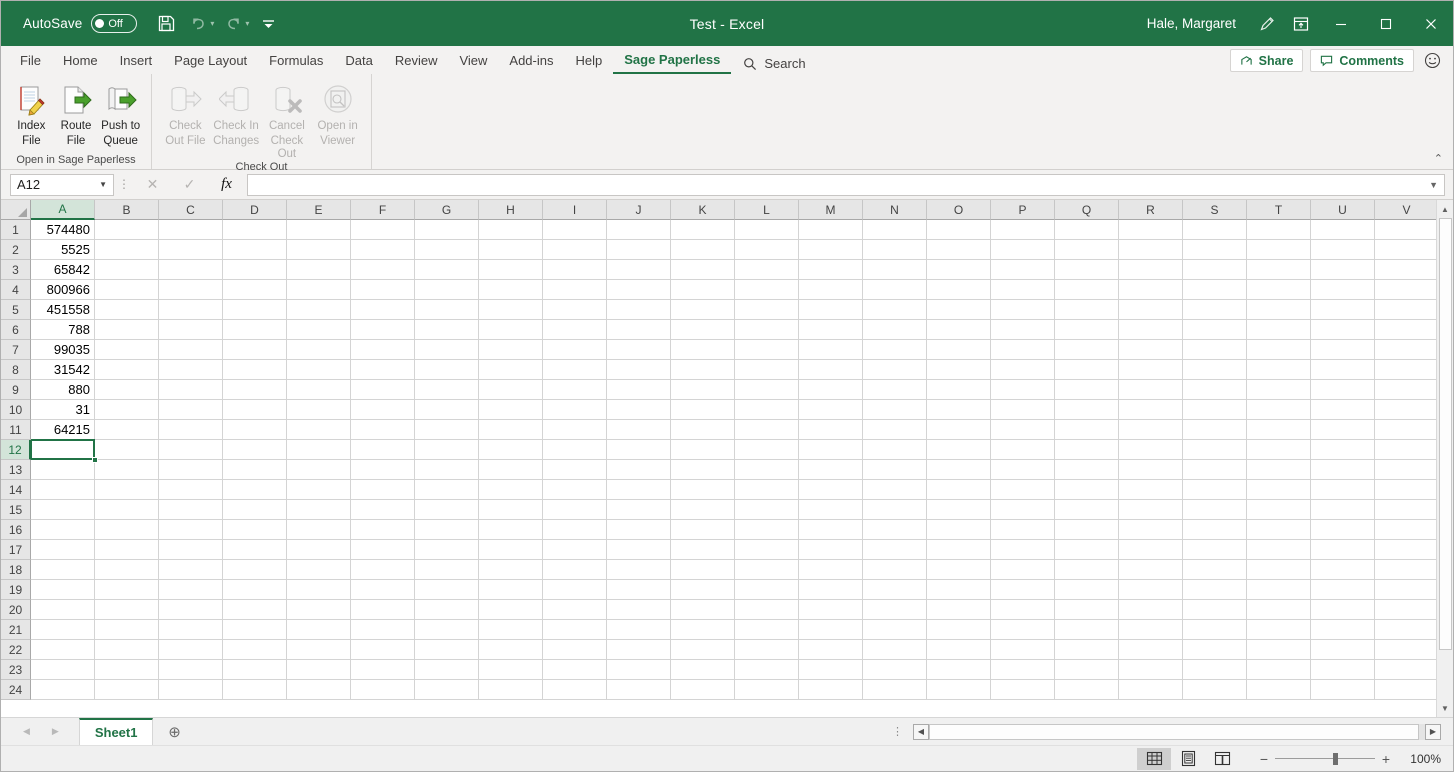 The width and height of the screenshot is (1454, 772). I want to click on cell-V5, so click(1405, 310).